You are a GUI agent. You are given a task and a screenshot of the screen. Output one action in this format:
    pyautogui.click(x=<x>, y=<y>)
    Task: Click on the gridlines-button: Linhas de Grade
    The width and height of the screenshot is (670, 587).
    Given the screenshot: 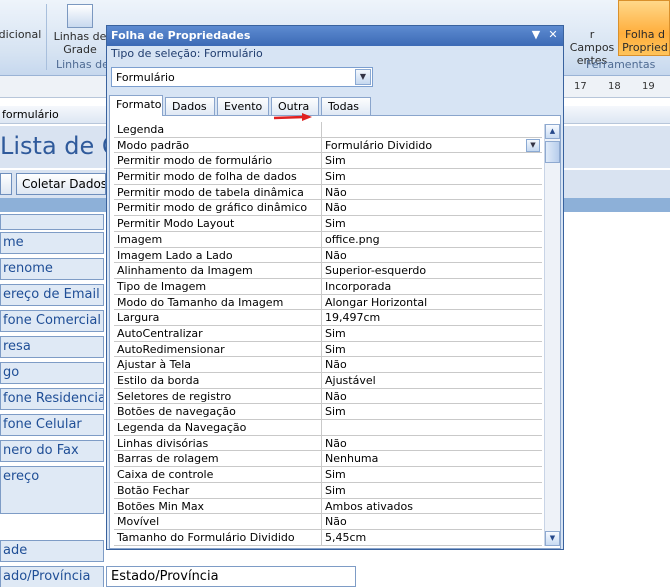 What is the action you would take?
    pyautogui.click(x=80, y=30)
    